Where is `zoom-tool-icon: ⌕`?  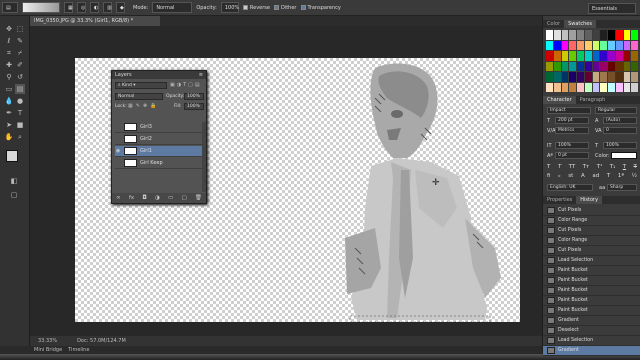 zoom-tool-icon: ⌕ is located at coordinates (20, 137).